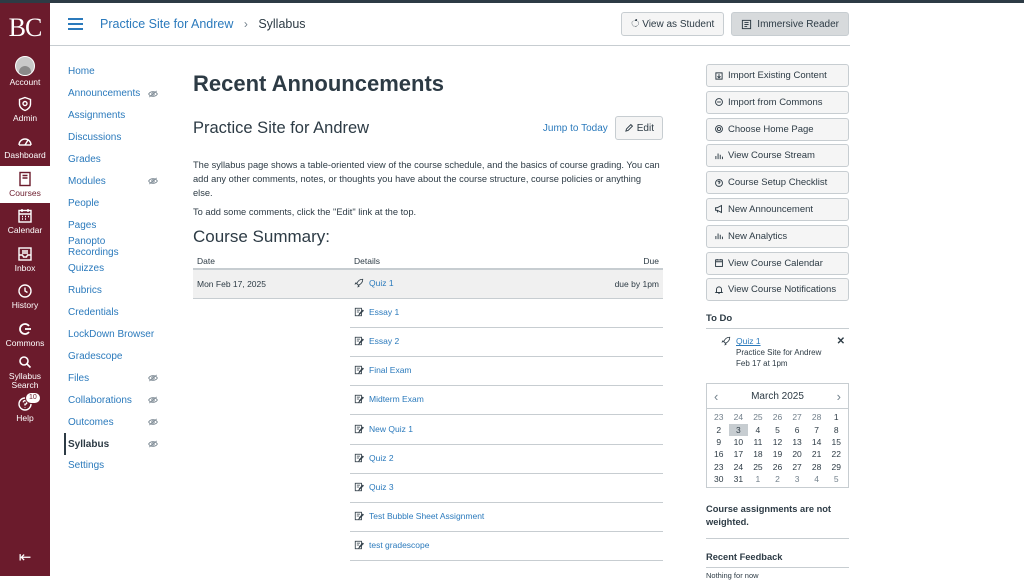 The width and height of the screenshot is (1024, 580). What do you see at coordinates (638, 128) in the screenshot?
I see `edit-button: Edit` at bounding box center [638, 128].